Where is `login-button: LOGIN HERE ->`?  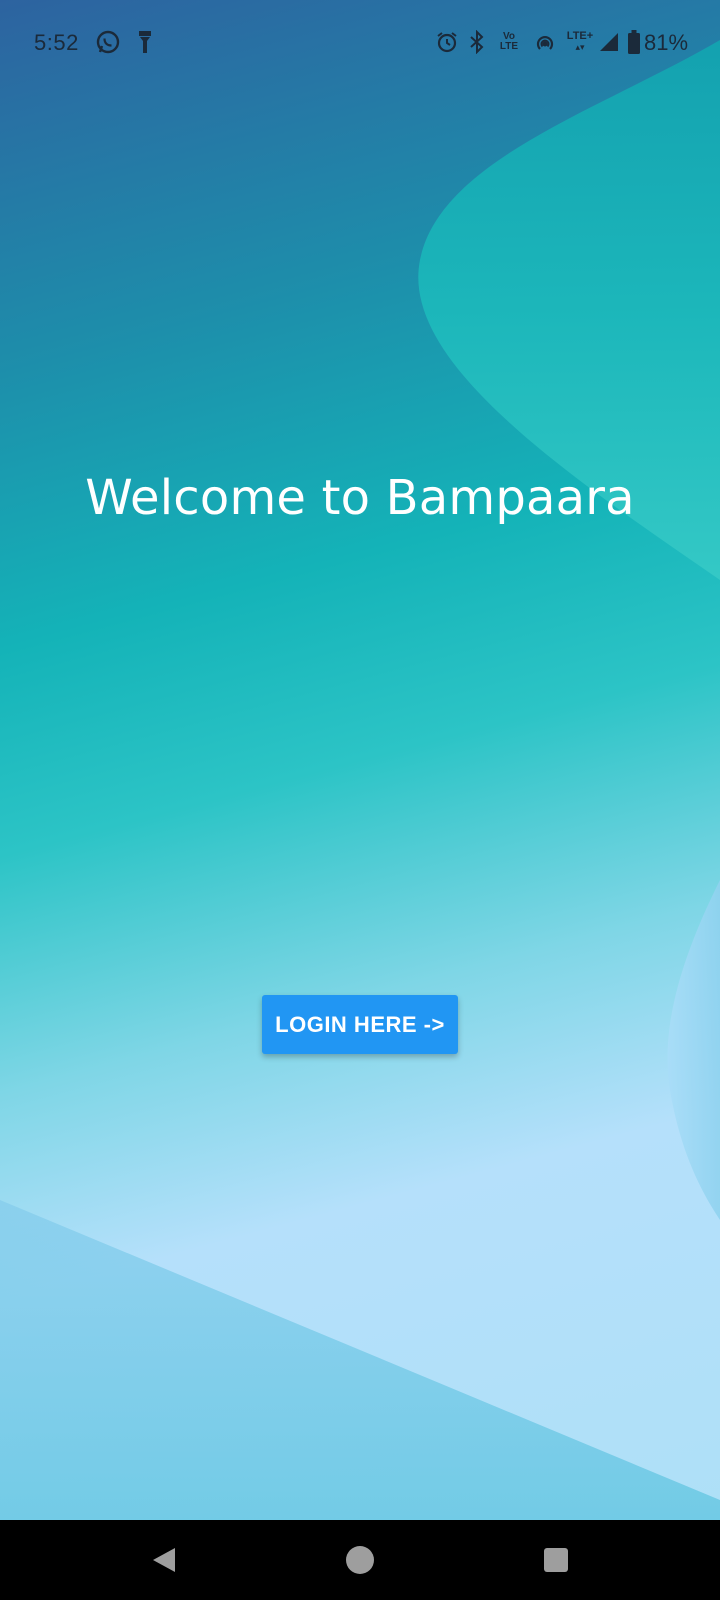 login-button: LOGIN HERE -> is located at coordinates (360, 1024).